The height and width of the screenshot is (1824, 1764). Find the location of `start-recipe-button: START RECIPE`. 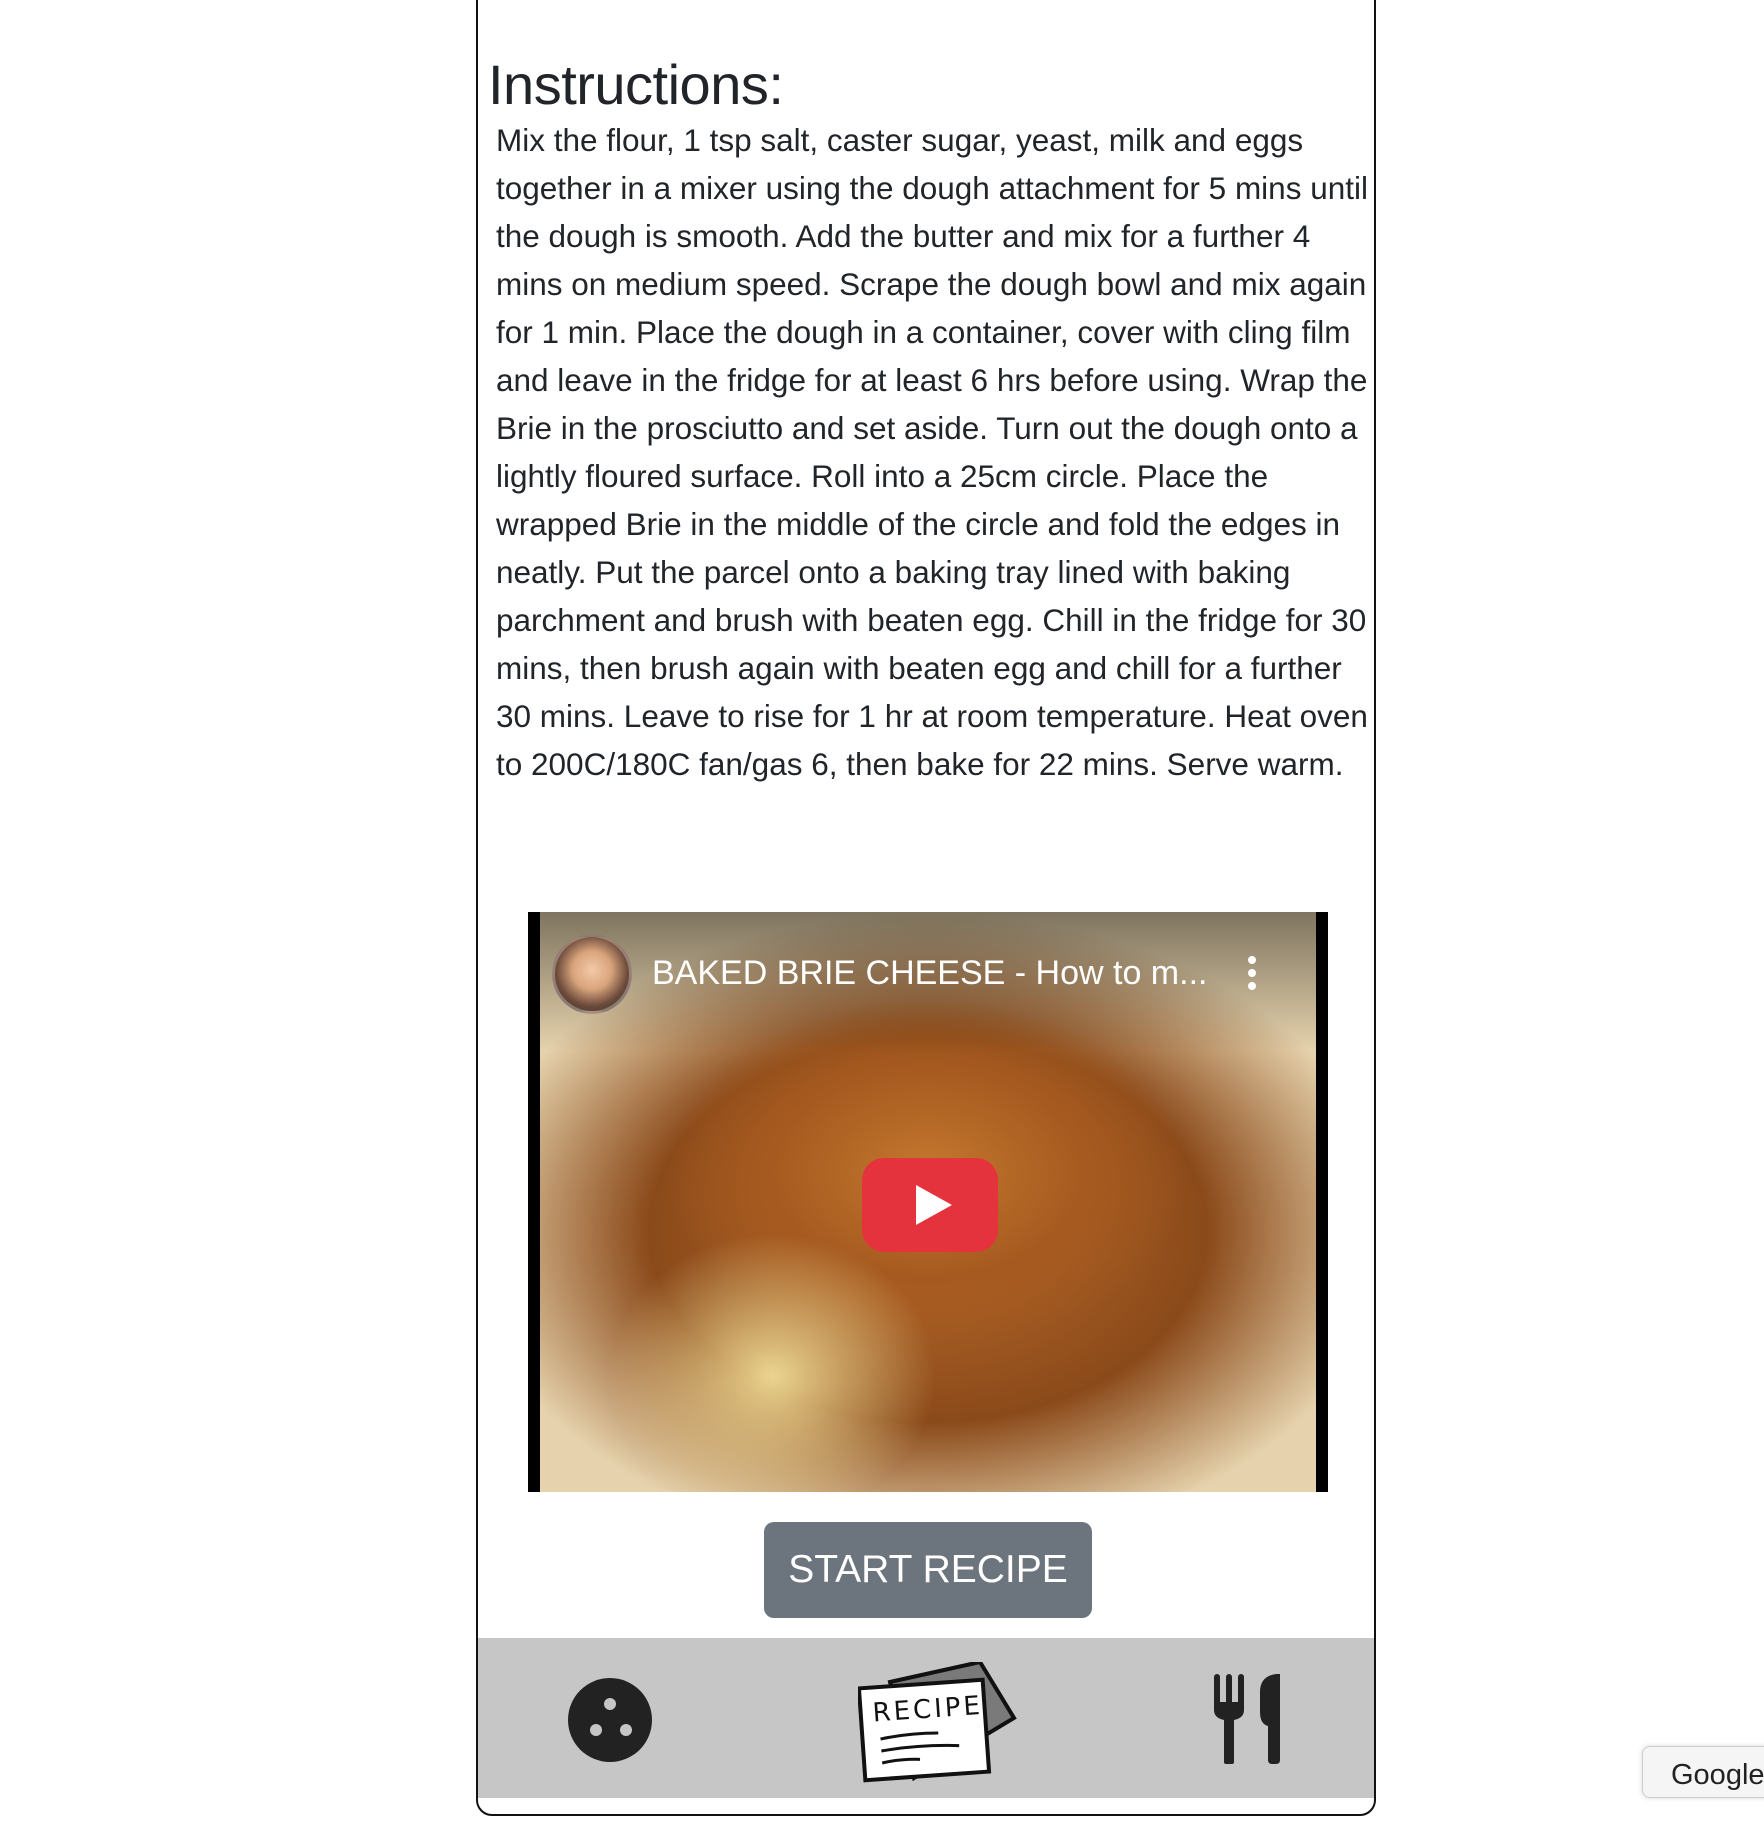

start-recipe-button: START RECIPE is located at coordinates (928, 1570).